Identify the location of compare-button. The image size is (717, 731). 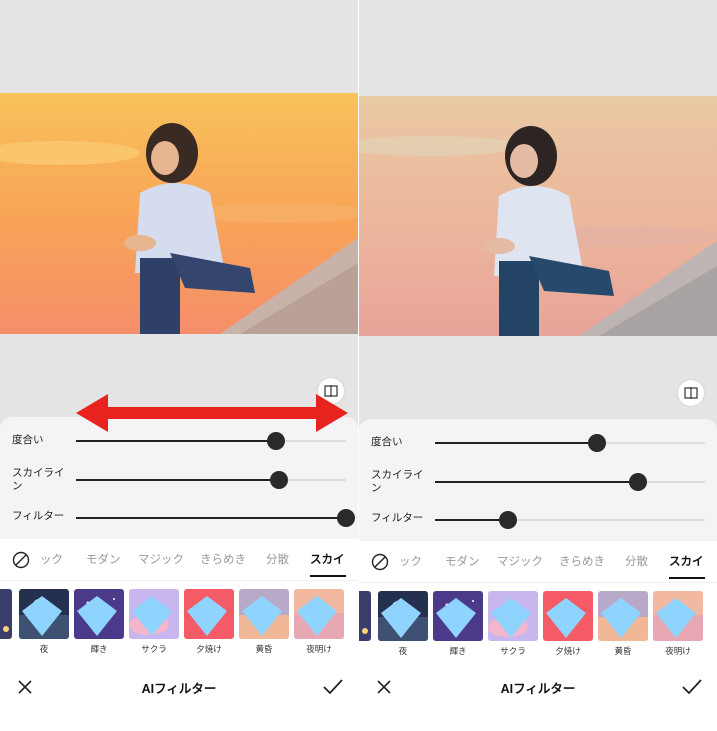
(691, 393).